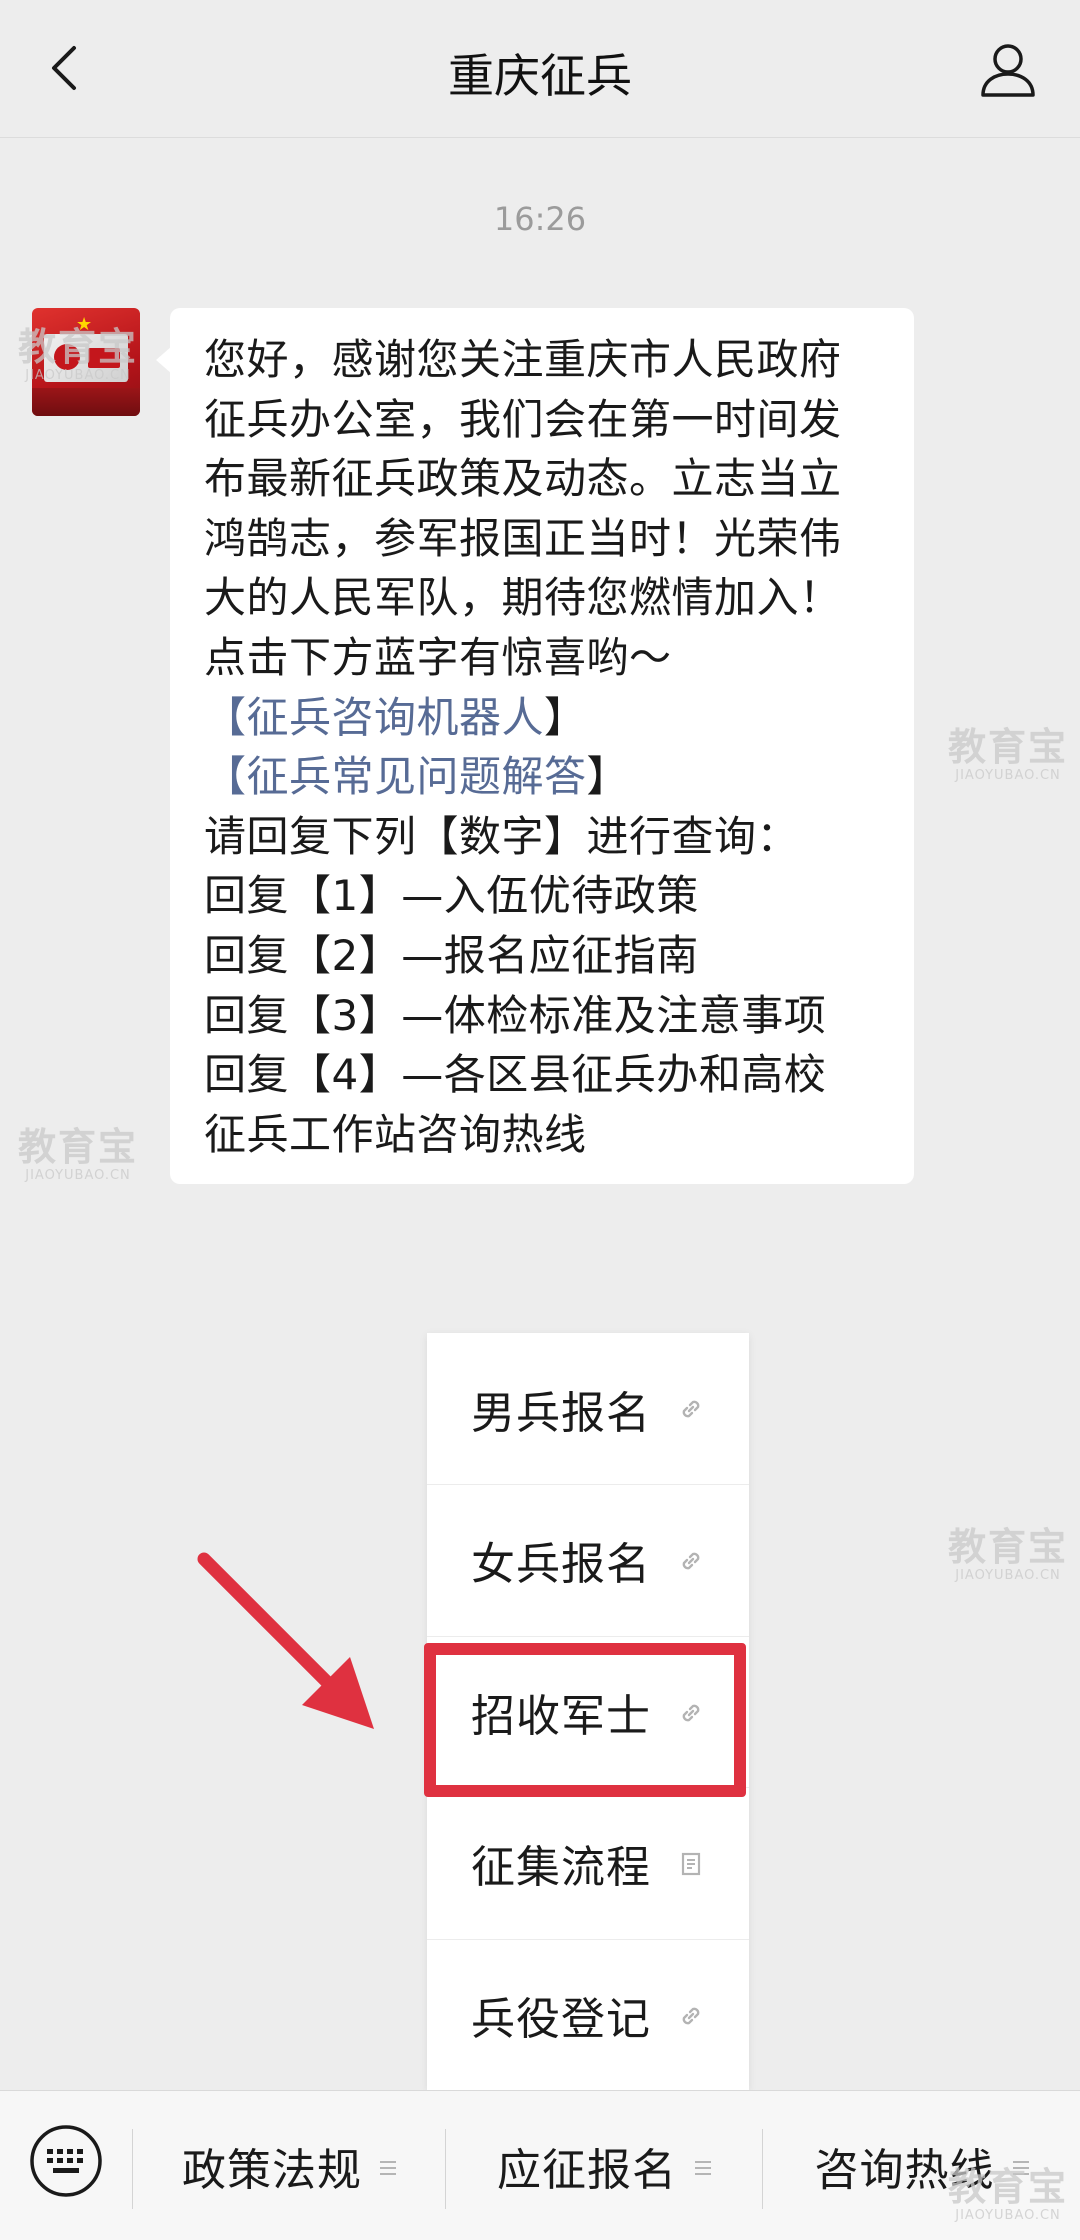  What do you see at coordinates (417, 776) in the screenshot?
I see `faq-link: 征兵常见问题解答` at bounding box center [417, 776].